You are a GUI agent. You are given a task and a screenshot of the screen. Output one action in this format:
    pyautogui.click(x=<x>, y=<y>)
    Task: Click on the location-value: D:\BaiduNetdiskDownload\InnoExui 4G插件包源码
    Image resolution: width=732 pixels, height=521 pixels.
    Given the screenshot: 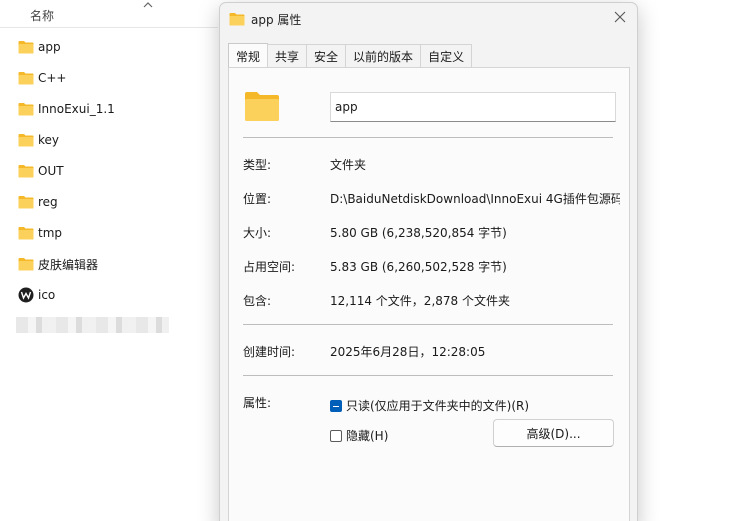 What is the action you would take?
    pyautogui.click(x=475, y=199)
    